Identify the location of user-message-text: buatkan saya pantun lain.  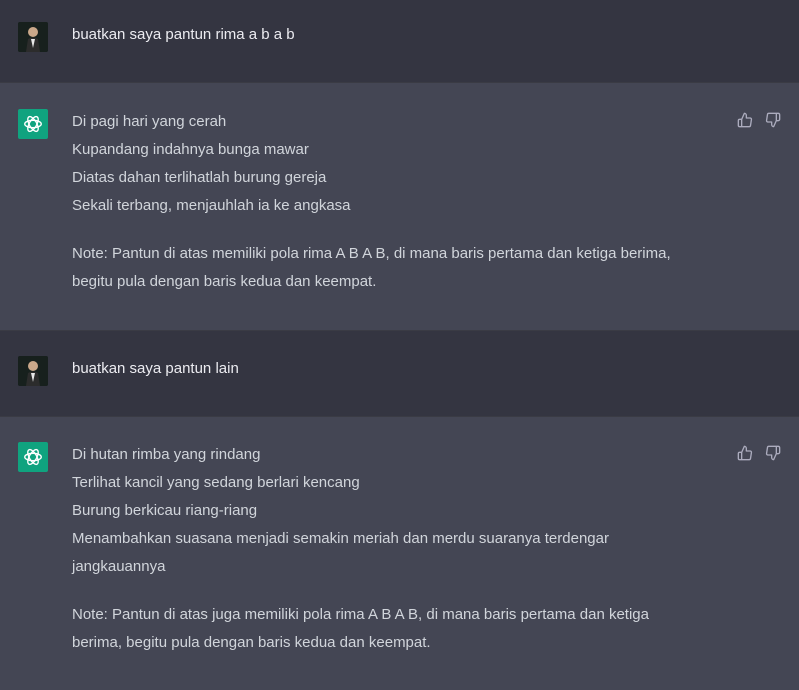
(155, 368).